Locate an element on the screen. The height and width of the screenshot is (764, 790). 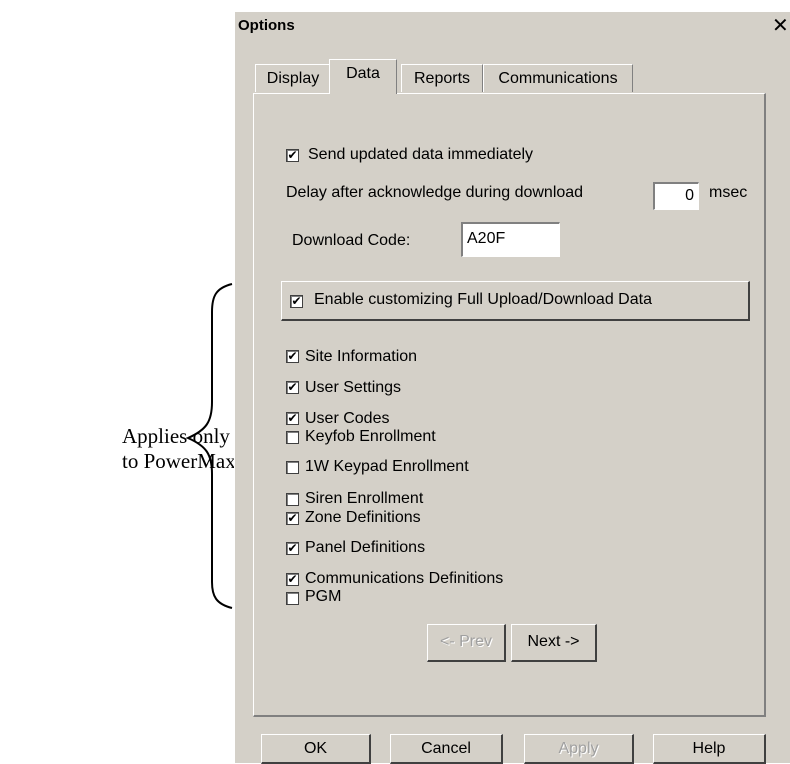
site-information-label: Site Information is located at coordinates (361, 356).